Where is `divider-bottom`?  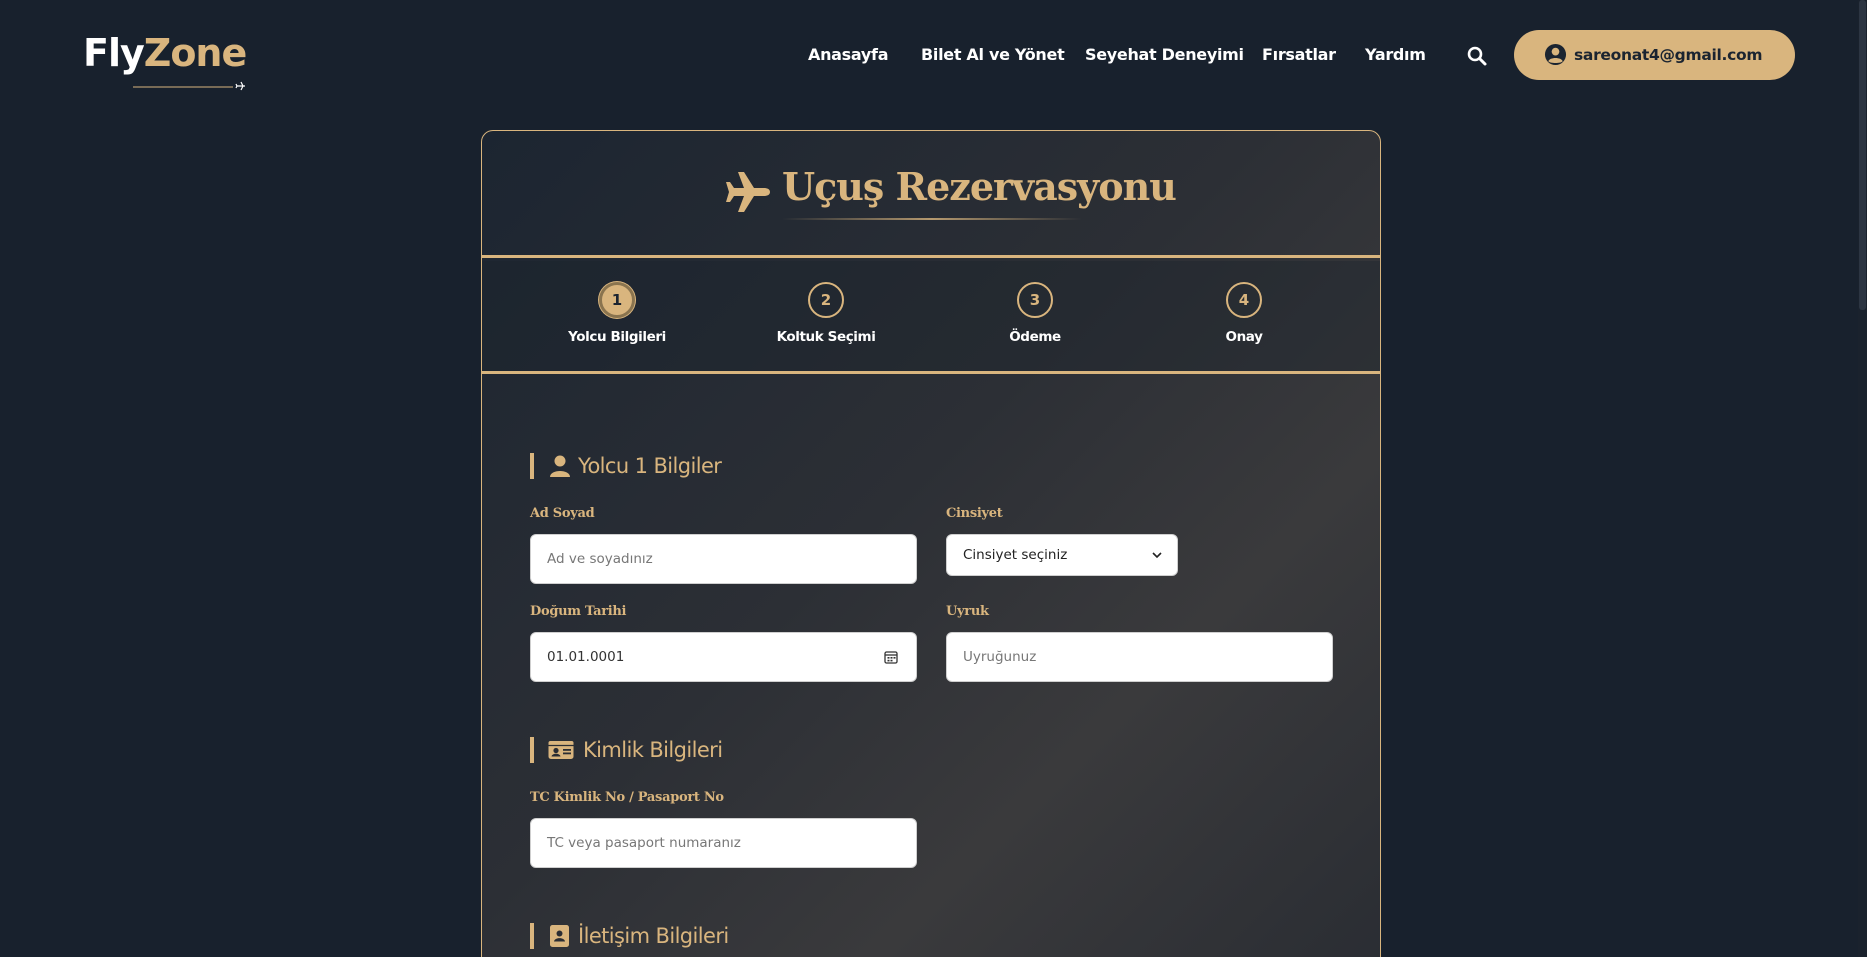
divider-bottom is located at coordinates (931, 372).